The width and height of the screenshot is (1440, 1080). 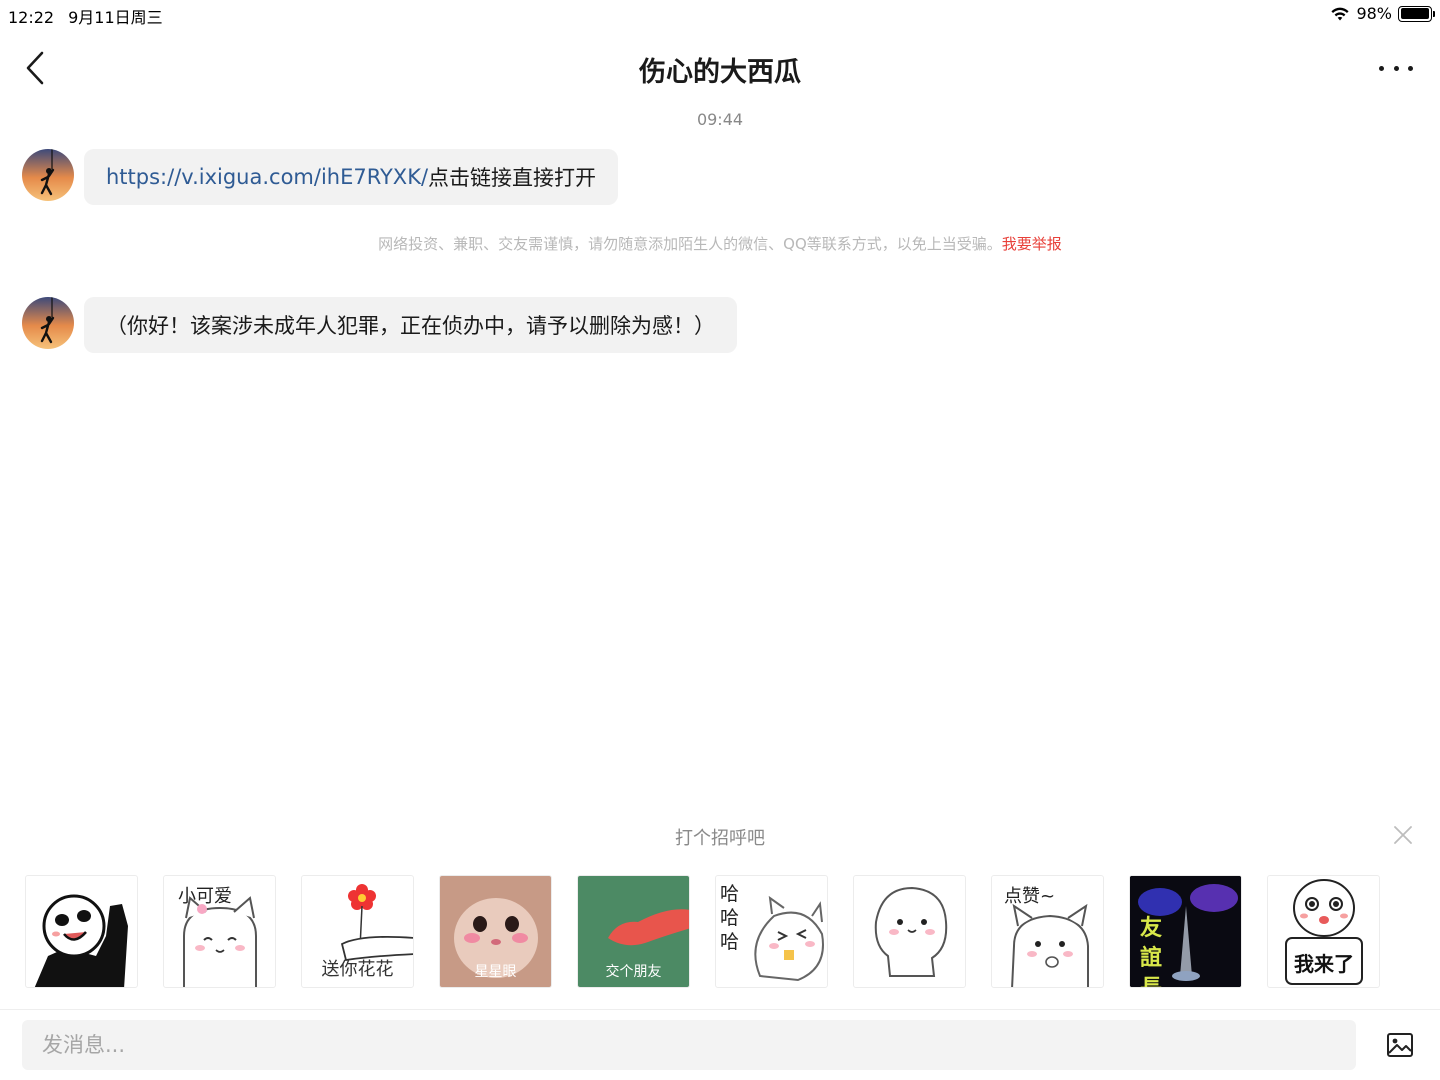 I want to click on status-date: 9月11日周三, so click(x=115, y=17).